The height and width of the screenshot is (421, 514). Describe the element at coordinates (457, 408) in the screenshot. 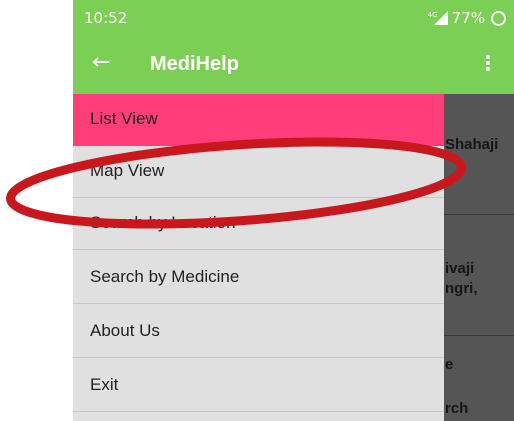

I see `list-item-text: rch` at that location.